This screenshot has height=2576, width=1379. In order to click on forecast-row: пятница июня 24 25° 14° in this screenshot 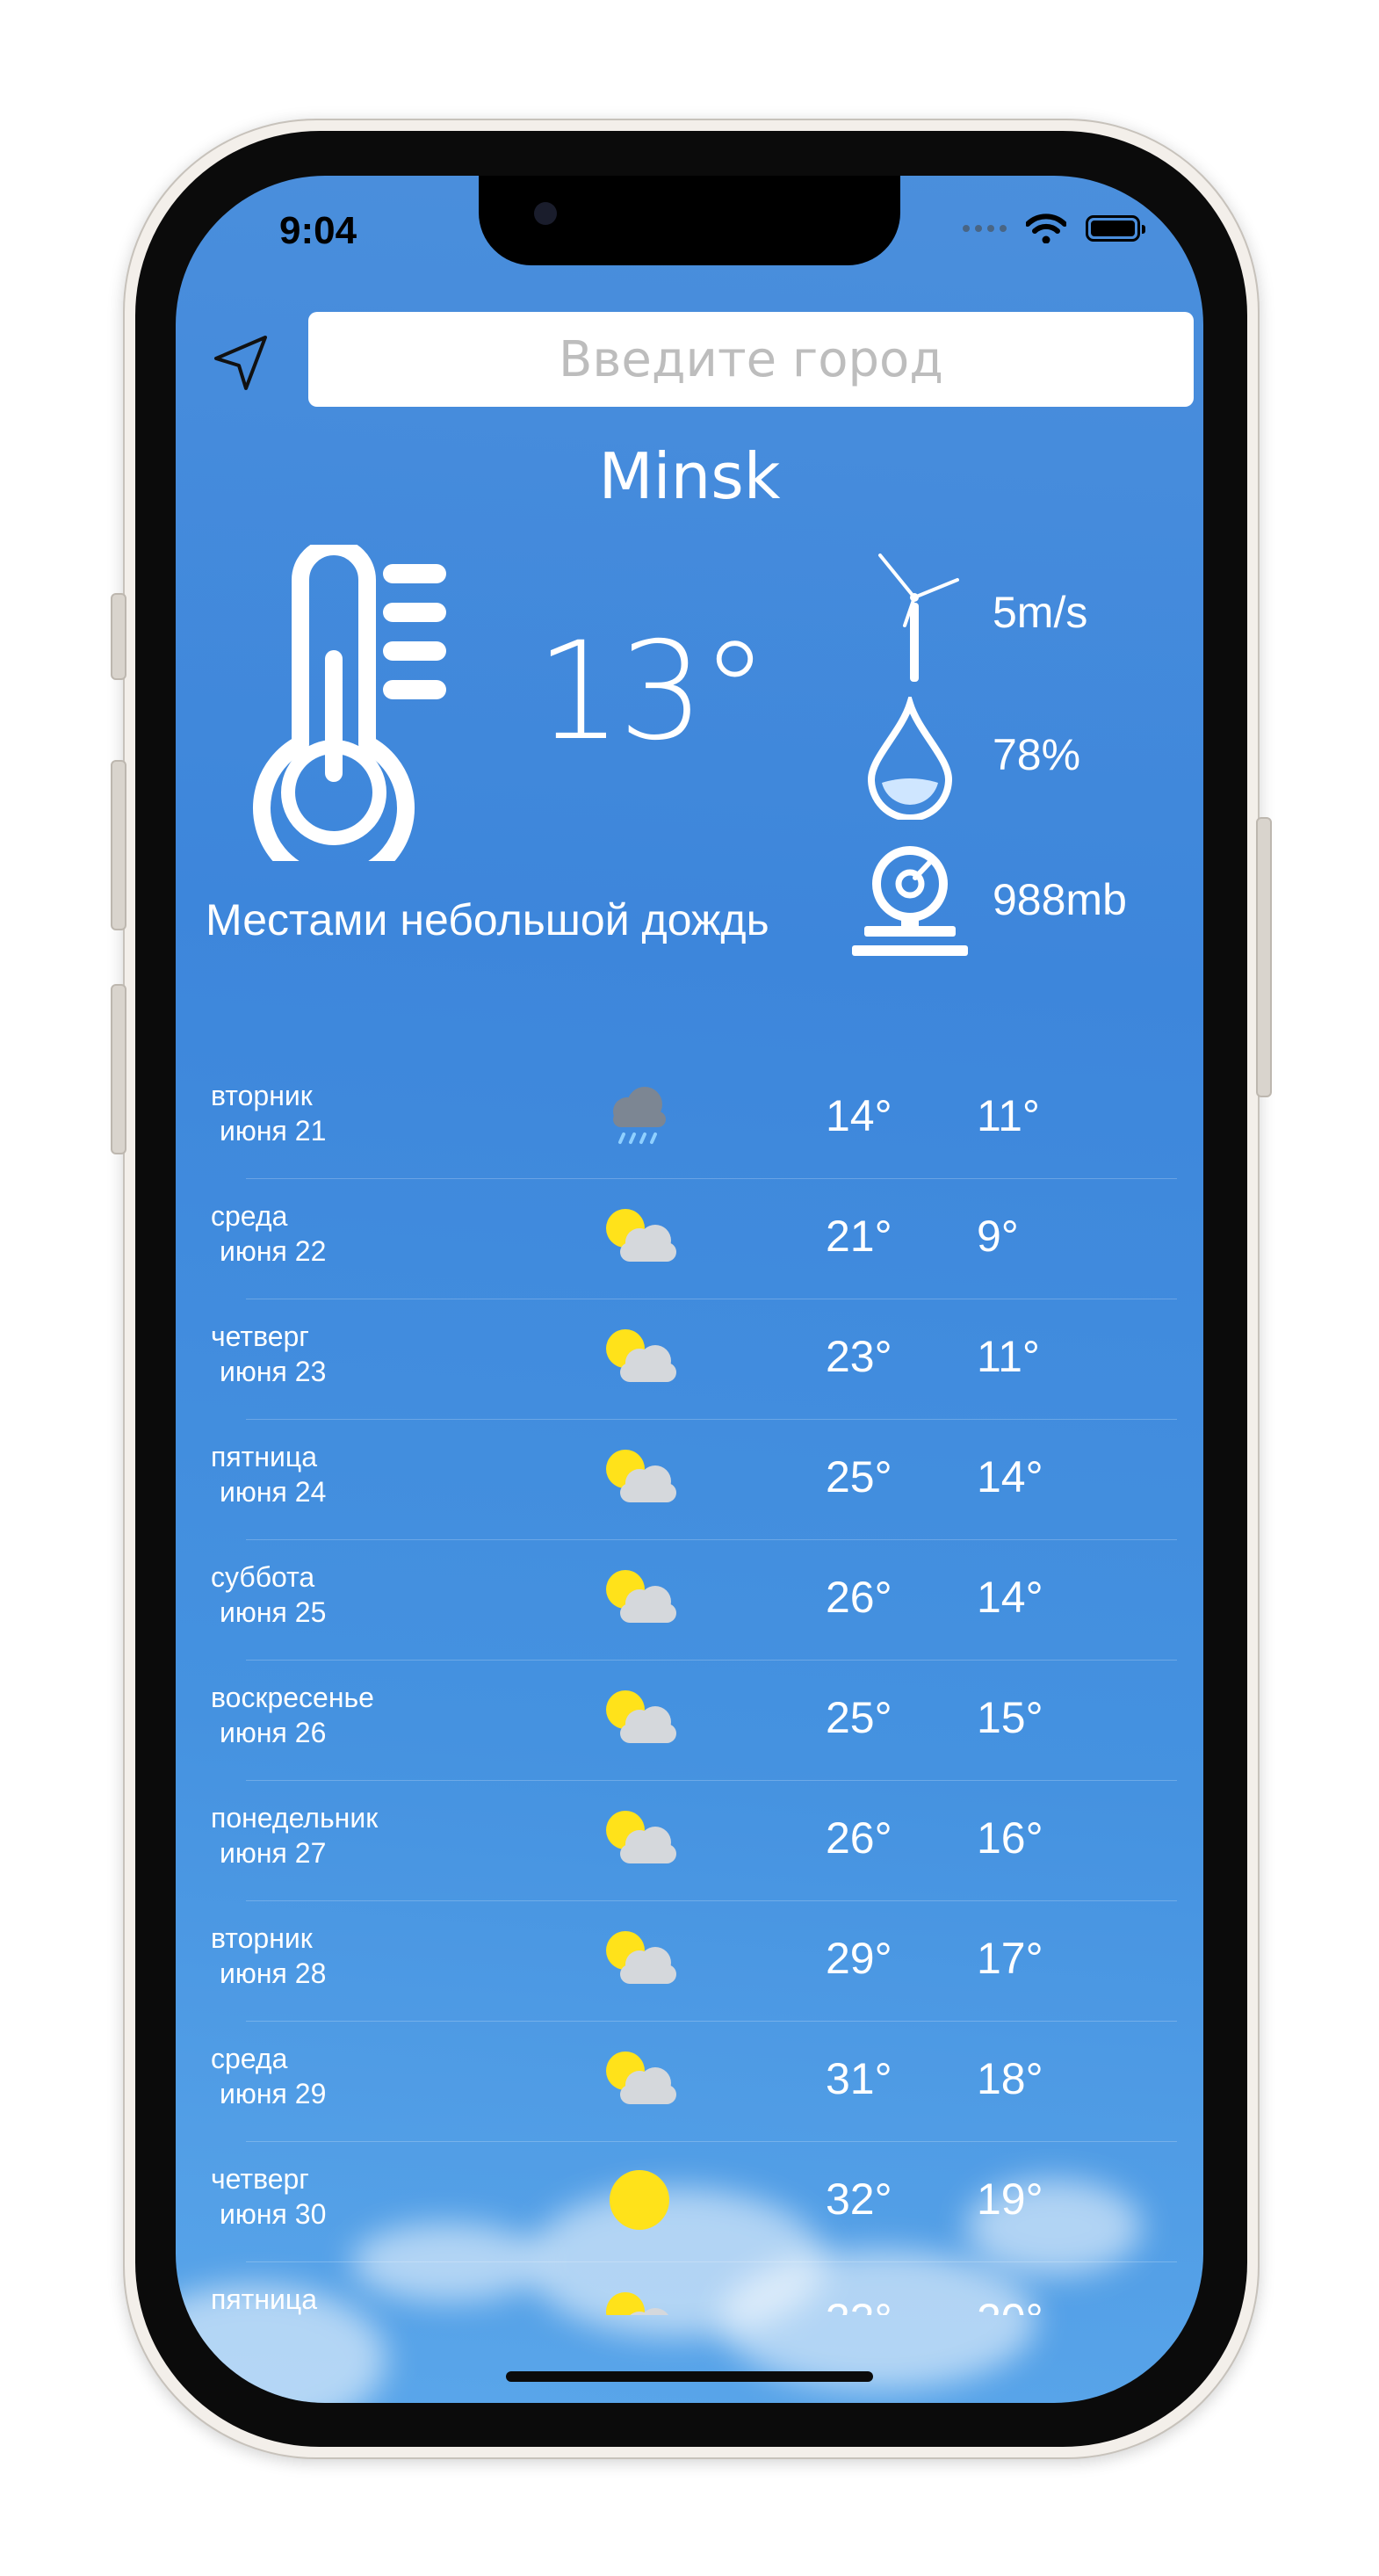, I will do `click(689, 1480)`.